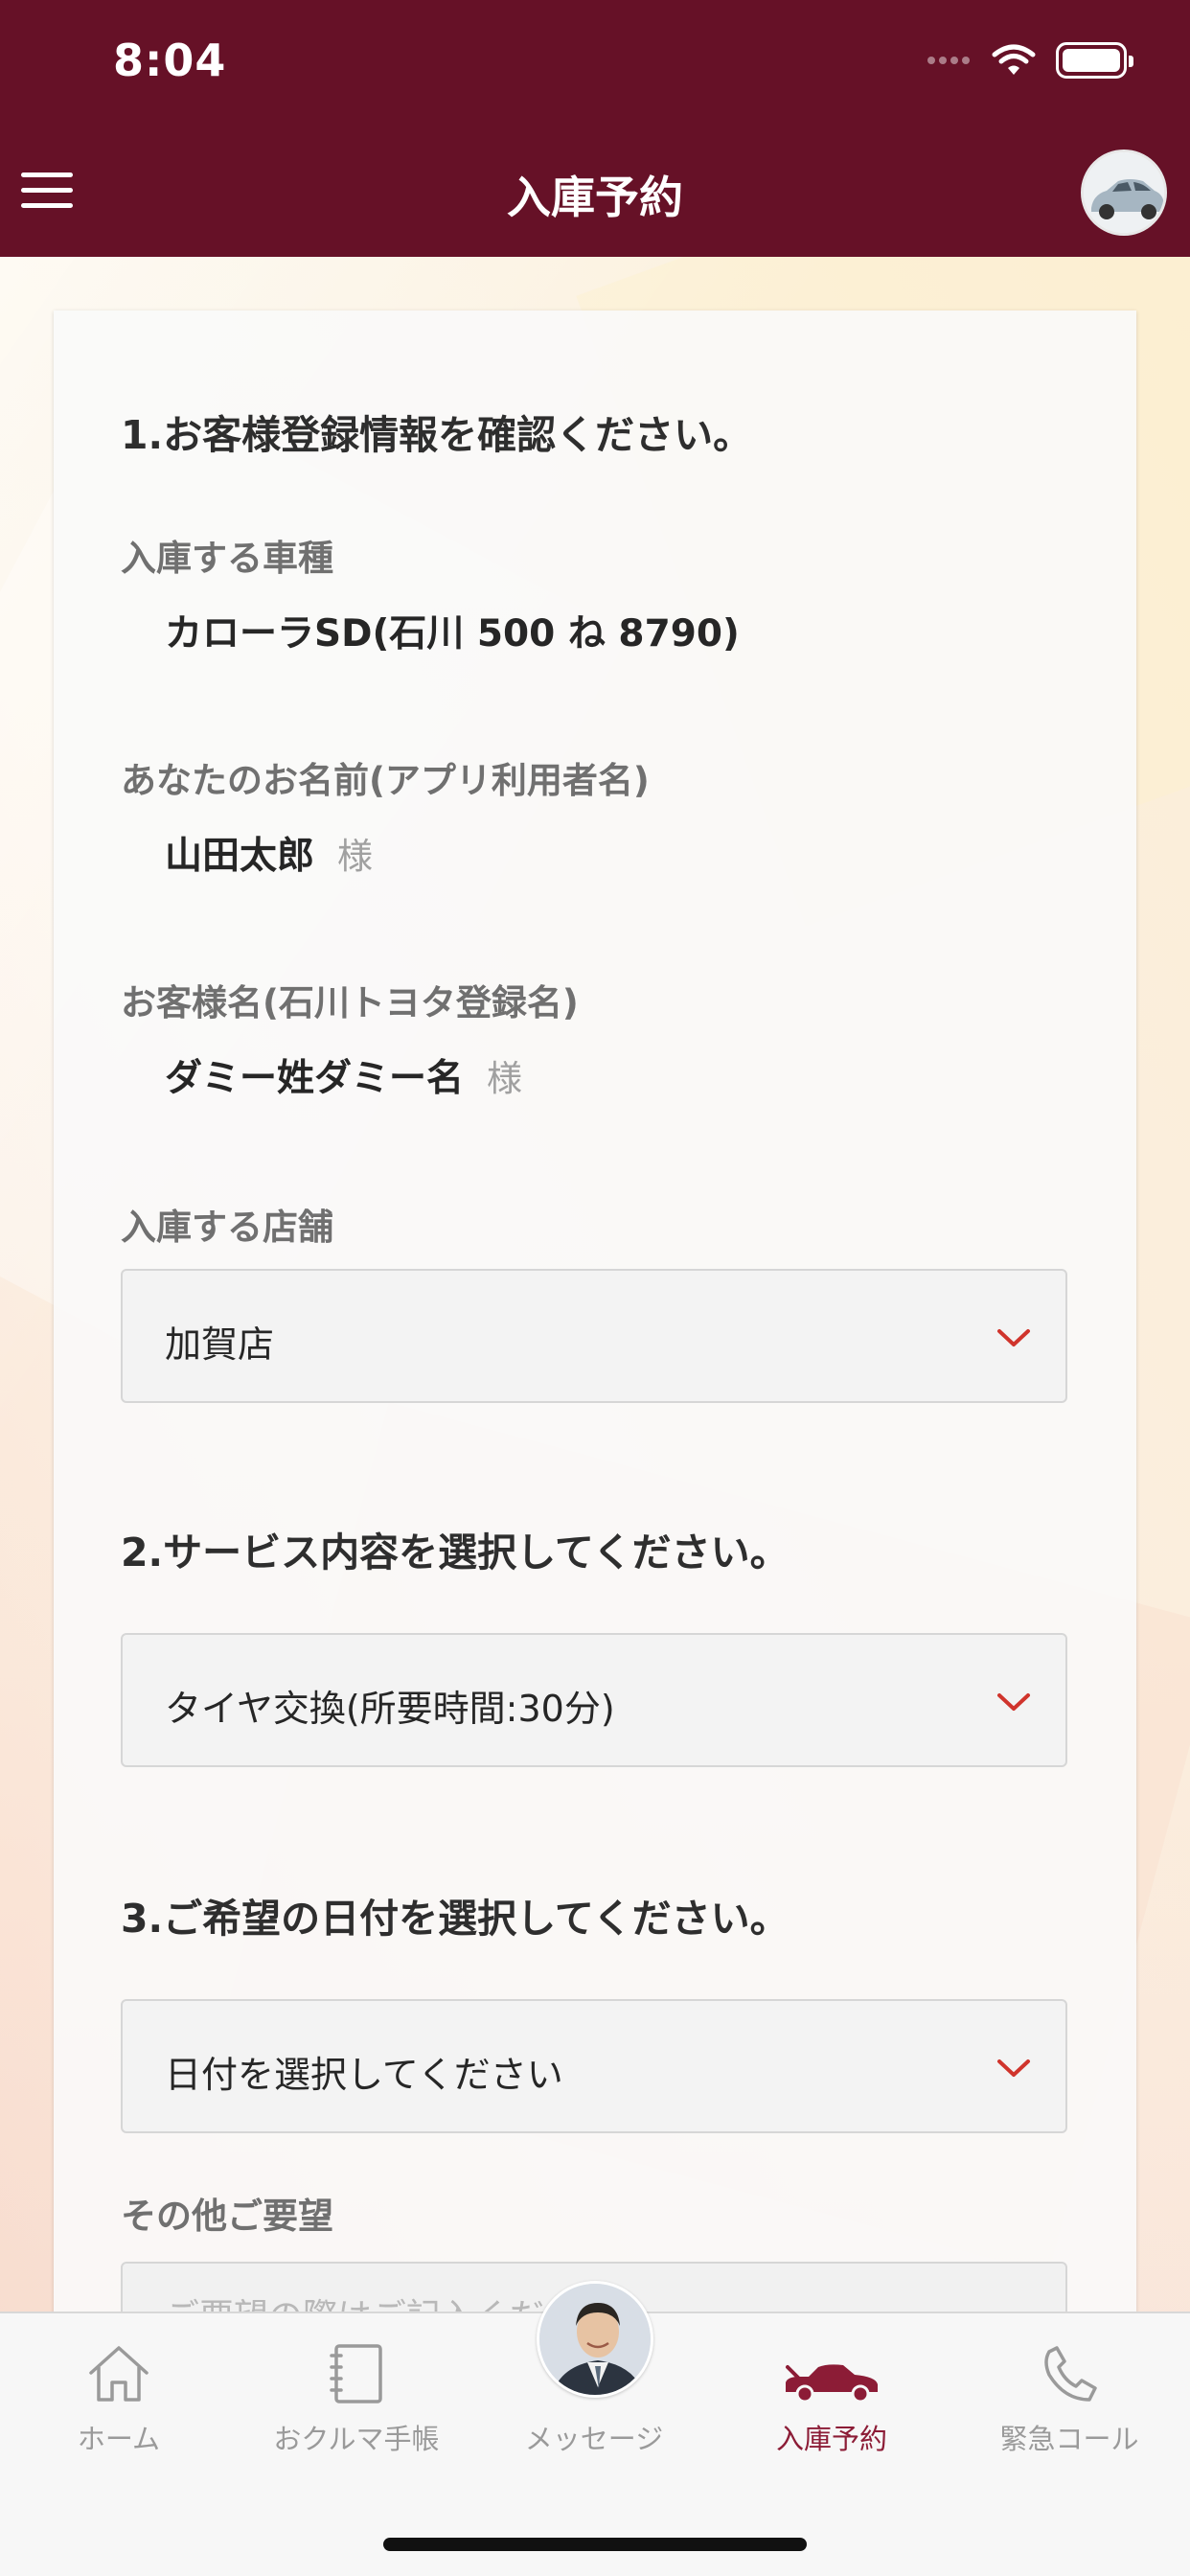  I want to click on tab-label: メッセージ, so click(594, 2439).